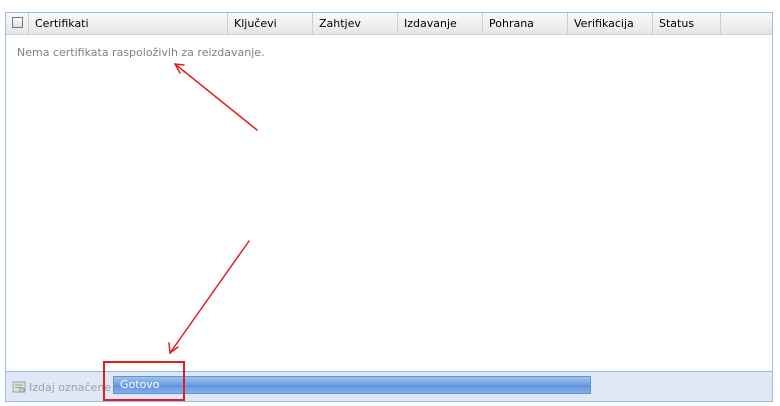 This screenshot has width=780, height=406. Describe the element at coordinates (213, 209) in the screenshot. I see `annotation-arrows` at that location.